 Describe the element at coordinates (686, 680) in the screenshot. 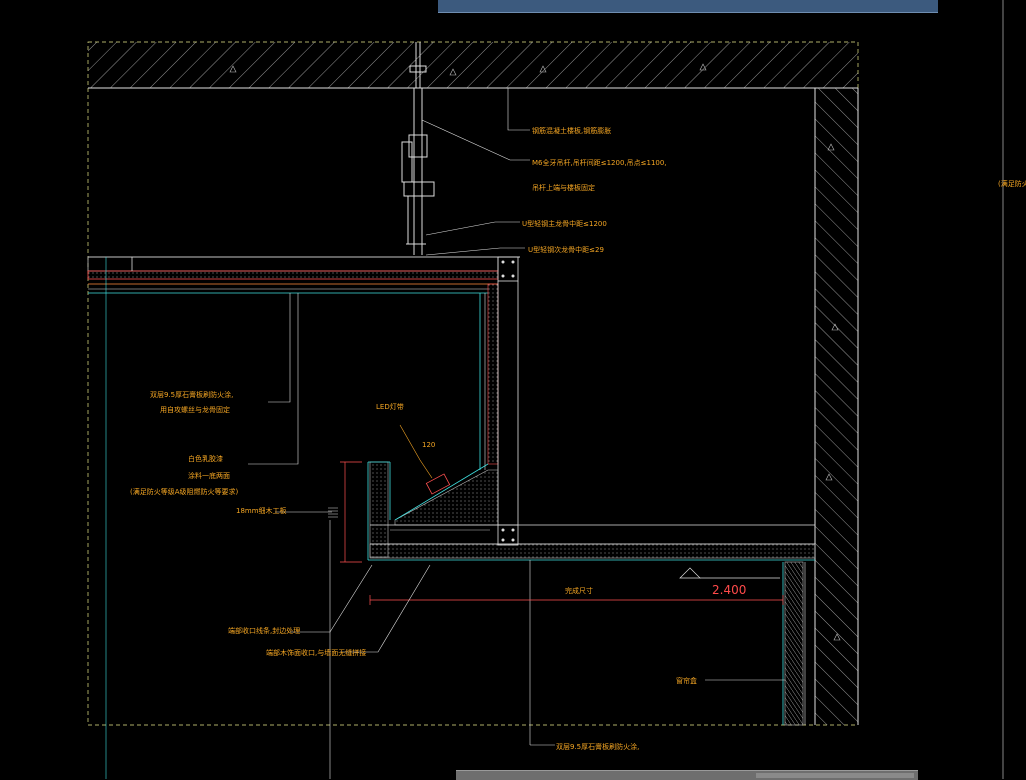

I see `label-curtain-box: 窗帘盒` at that location.